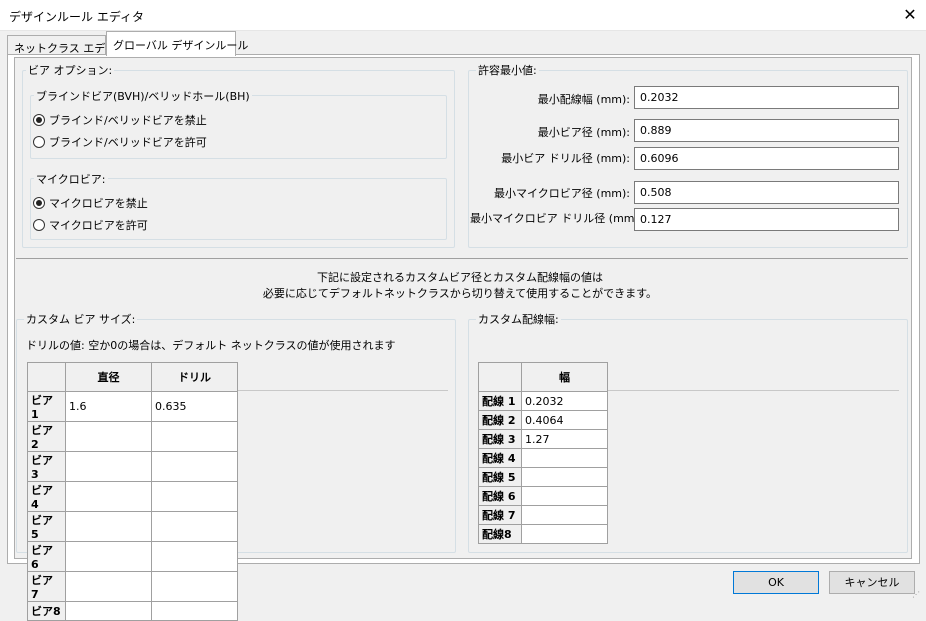 This screenshot has height=621, width=926. What do you see at coordinates (462, 258) in the screenshot?
I see `divider` at bounding box center [462, 258].